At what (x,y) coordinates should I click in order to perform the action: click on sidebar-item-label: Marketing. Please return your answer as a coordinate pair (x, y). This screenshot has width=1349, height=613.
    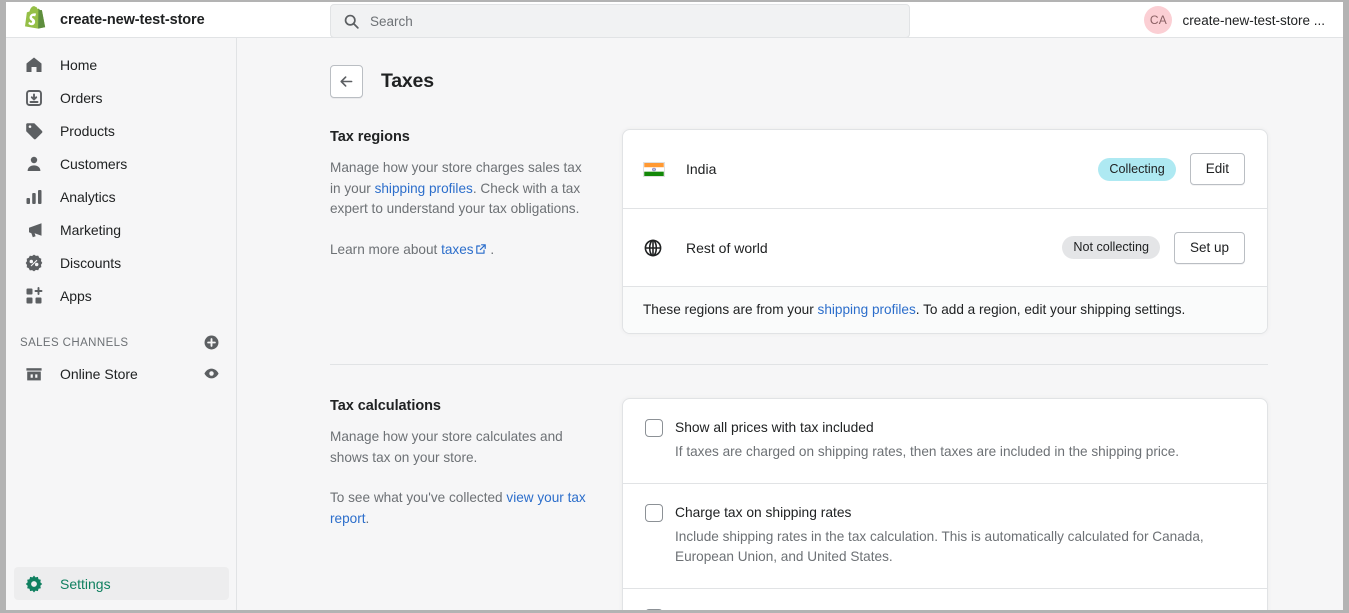
    Looking at the image, I should click on (91, 229).